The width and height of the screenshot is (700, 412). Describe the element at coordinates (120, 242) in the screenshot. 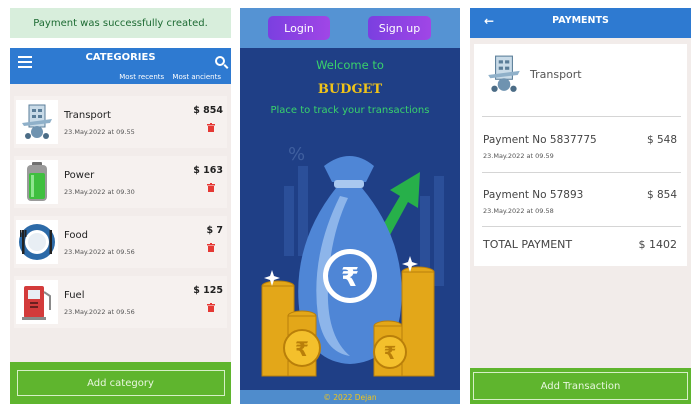

I see `category-item-food: Food 23.May.2022 at 09.56 $ 7` at that location.